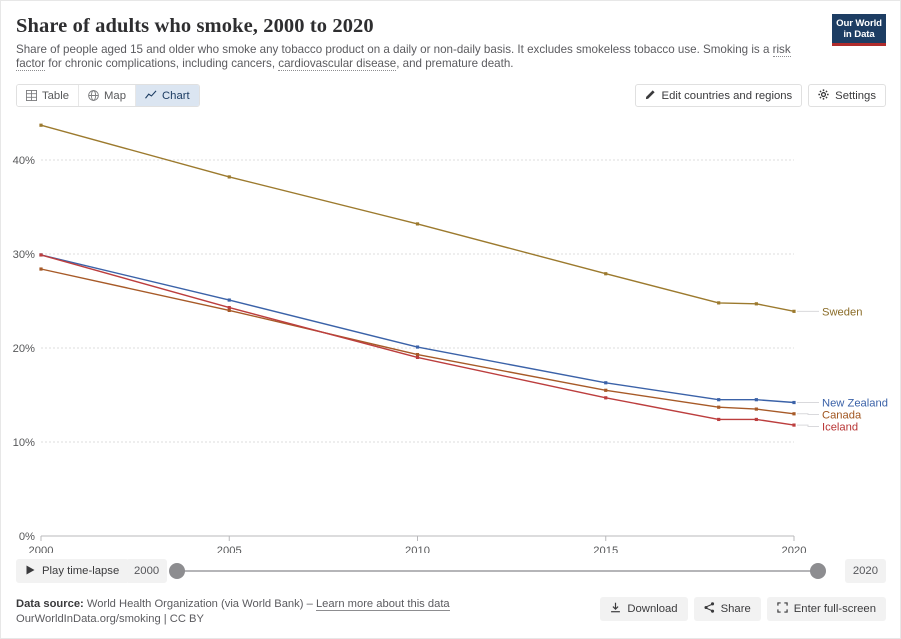  I want to click on download-icon, so click(615, 609).